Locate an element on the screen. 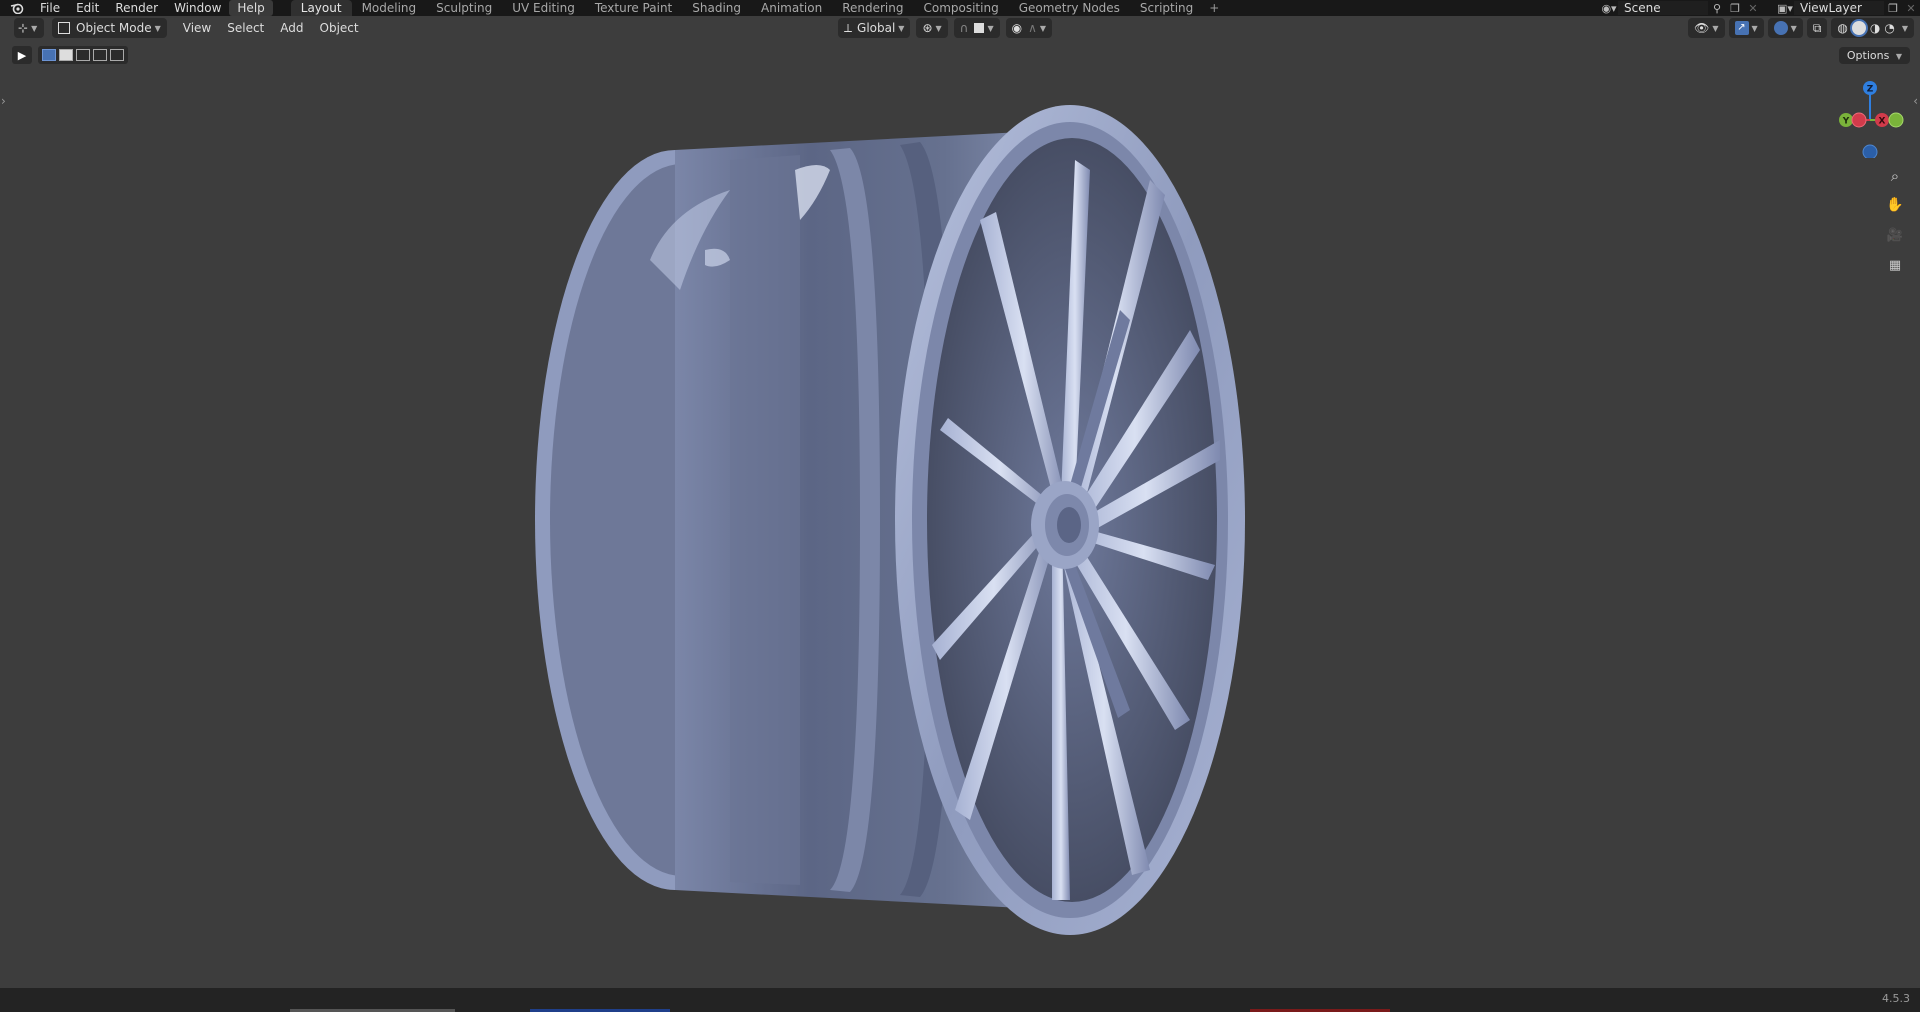 This screenshot has width=1920, height=1012. status-bar is located at coordinates (960, 1000).